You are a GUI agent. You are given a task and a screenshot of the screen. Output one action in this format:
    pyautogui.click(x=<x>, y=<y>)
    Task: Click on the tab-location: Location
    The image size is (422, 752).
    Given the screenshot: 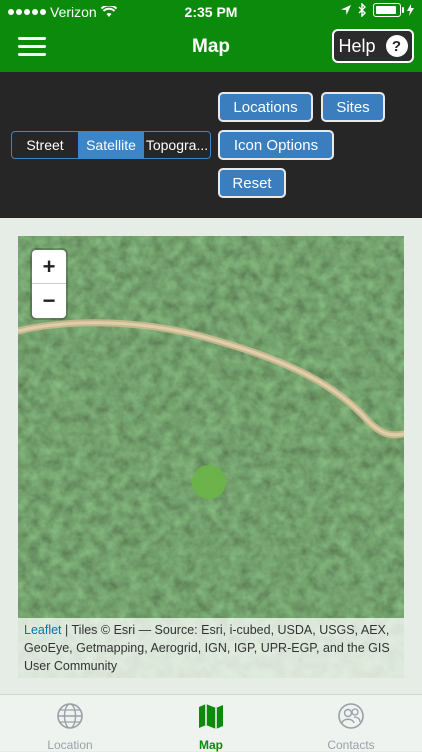 What is the action you would take?
    pyautogui.click(x=70, y=726)
    